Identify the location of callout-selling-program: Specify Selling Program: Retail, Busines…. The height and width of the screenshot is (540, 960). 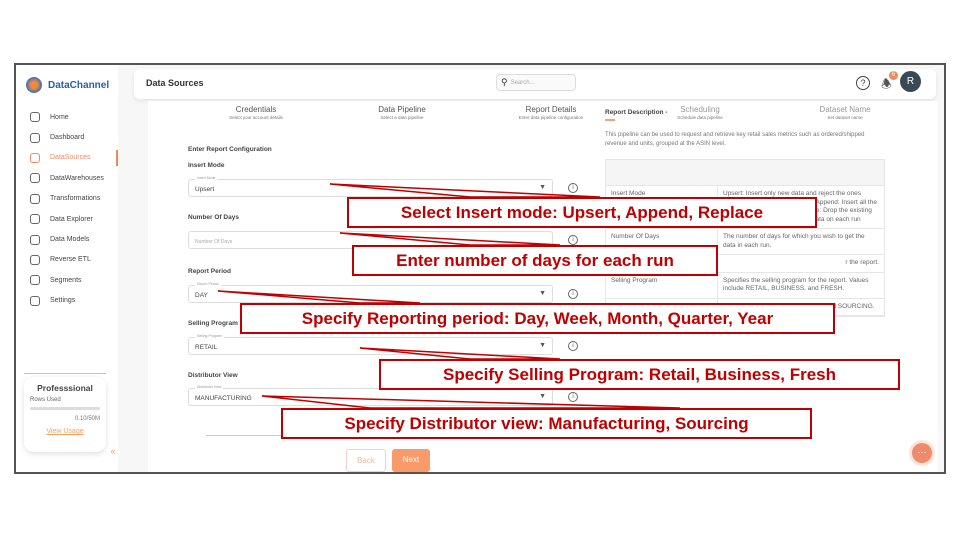
(639, 374).